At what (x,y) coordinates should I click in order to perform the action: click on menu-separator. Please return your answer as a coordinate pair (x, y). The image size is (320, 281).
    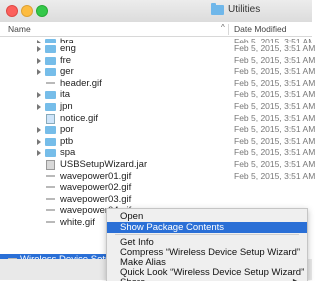
    Looking at the image, I should click on (207, 234).